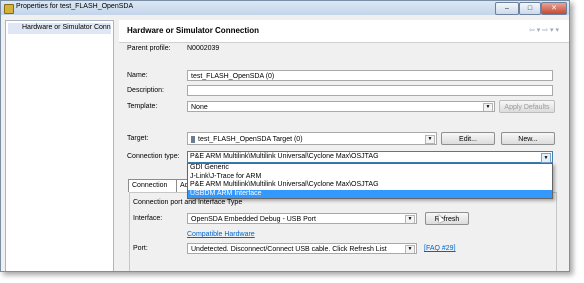  I want to click on interface-value: OpenSDA Embedded Debug - USB Port, so click(253, 219).